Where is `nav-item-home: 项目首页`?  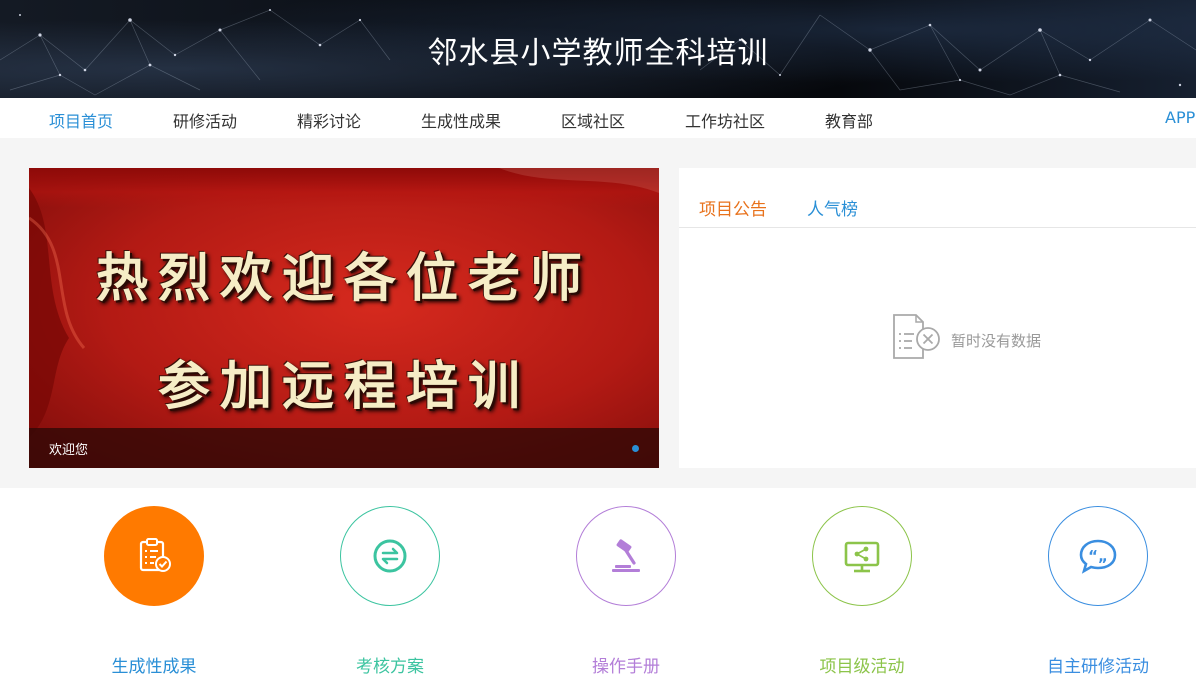
nav-item-home: 项目首页 is located at coordinates (81, 120).